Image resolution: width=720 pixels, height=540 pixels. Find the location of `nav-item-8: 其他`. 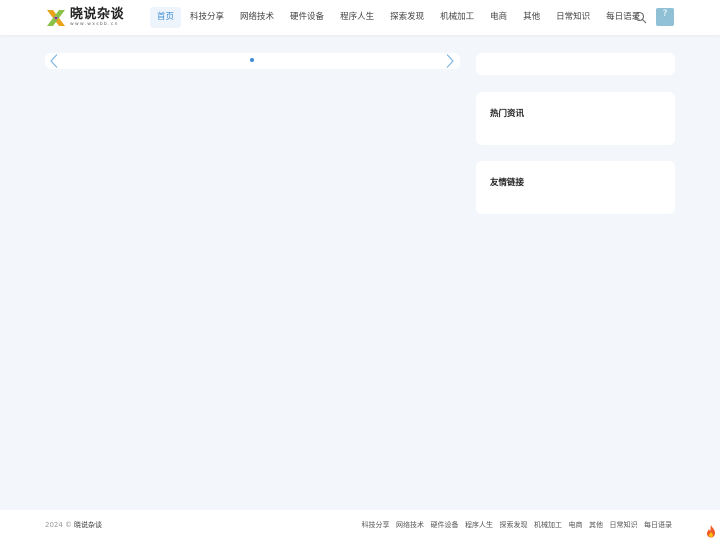

nav-item-8: 其他 is located at coordinates (531, 17).